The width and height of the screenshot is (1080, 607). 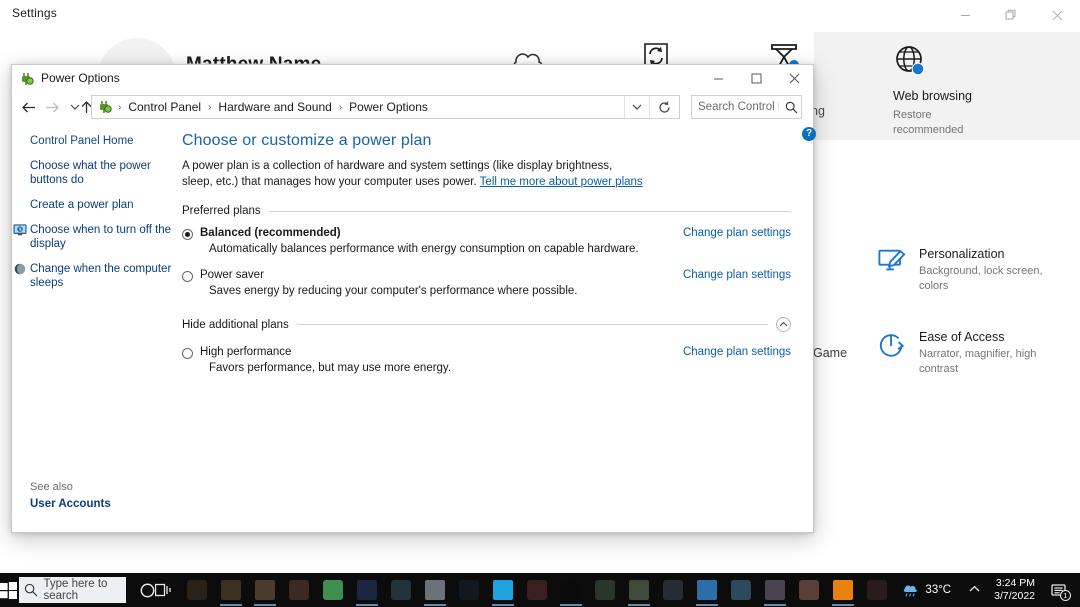 What do you see at coordinates (97, 237) in the screenshot?
I see `sidebar-item-turn-off-display: Choose when to turn off the display` at bounding box center [97, 237].